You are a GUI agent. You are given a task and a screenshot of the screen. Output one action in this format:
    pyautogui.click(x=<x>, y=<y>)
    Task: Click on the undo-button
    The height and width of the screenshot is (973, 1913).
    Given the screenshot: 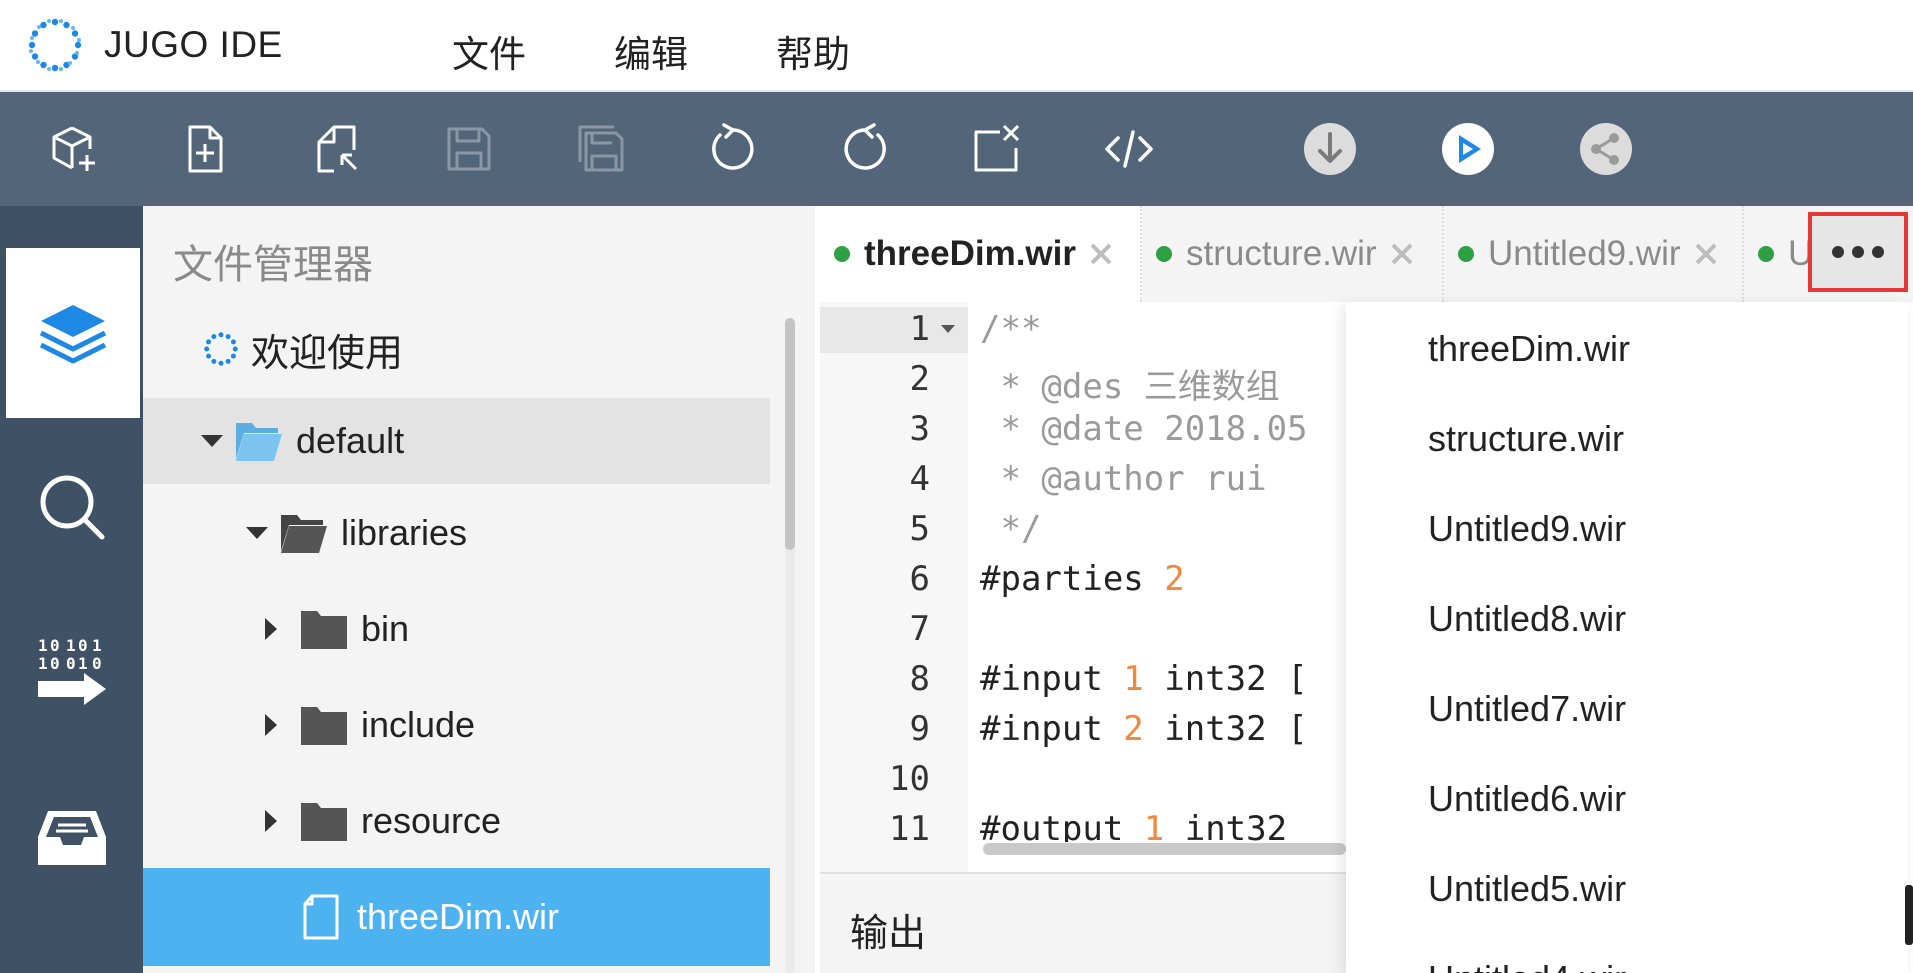 What is the action you would take?
    pyautogui.click(x=733, y=149)
    